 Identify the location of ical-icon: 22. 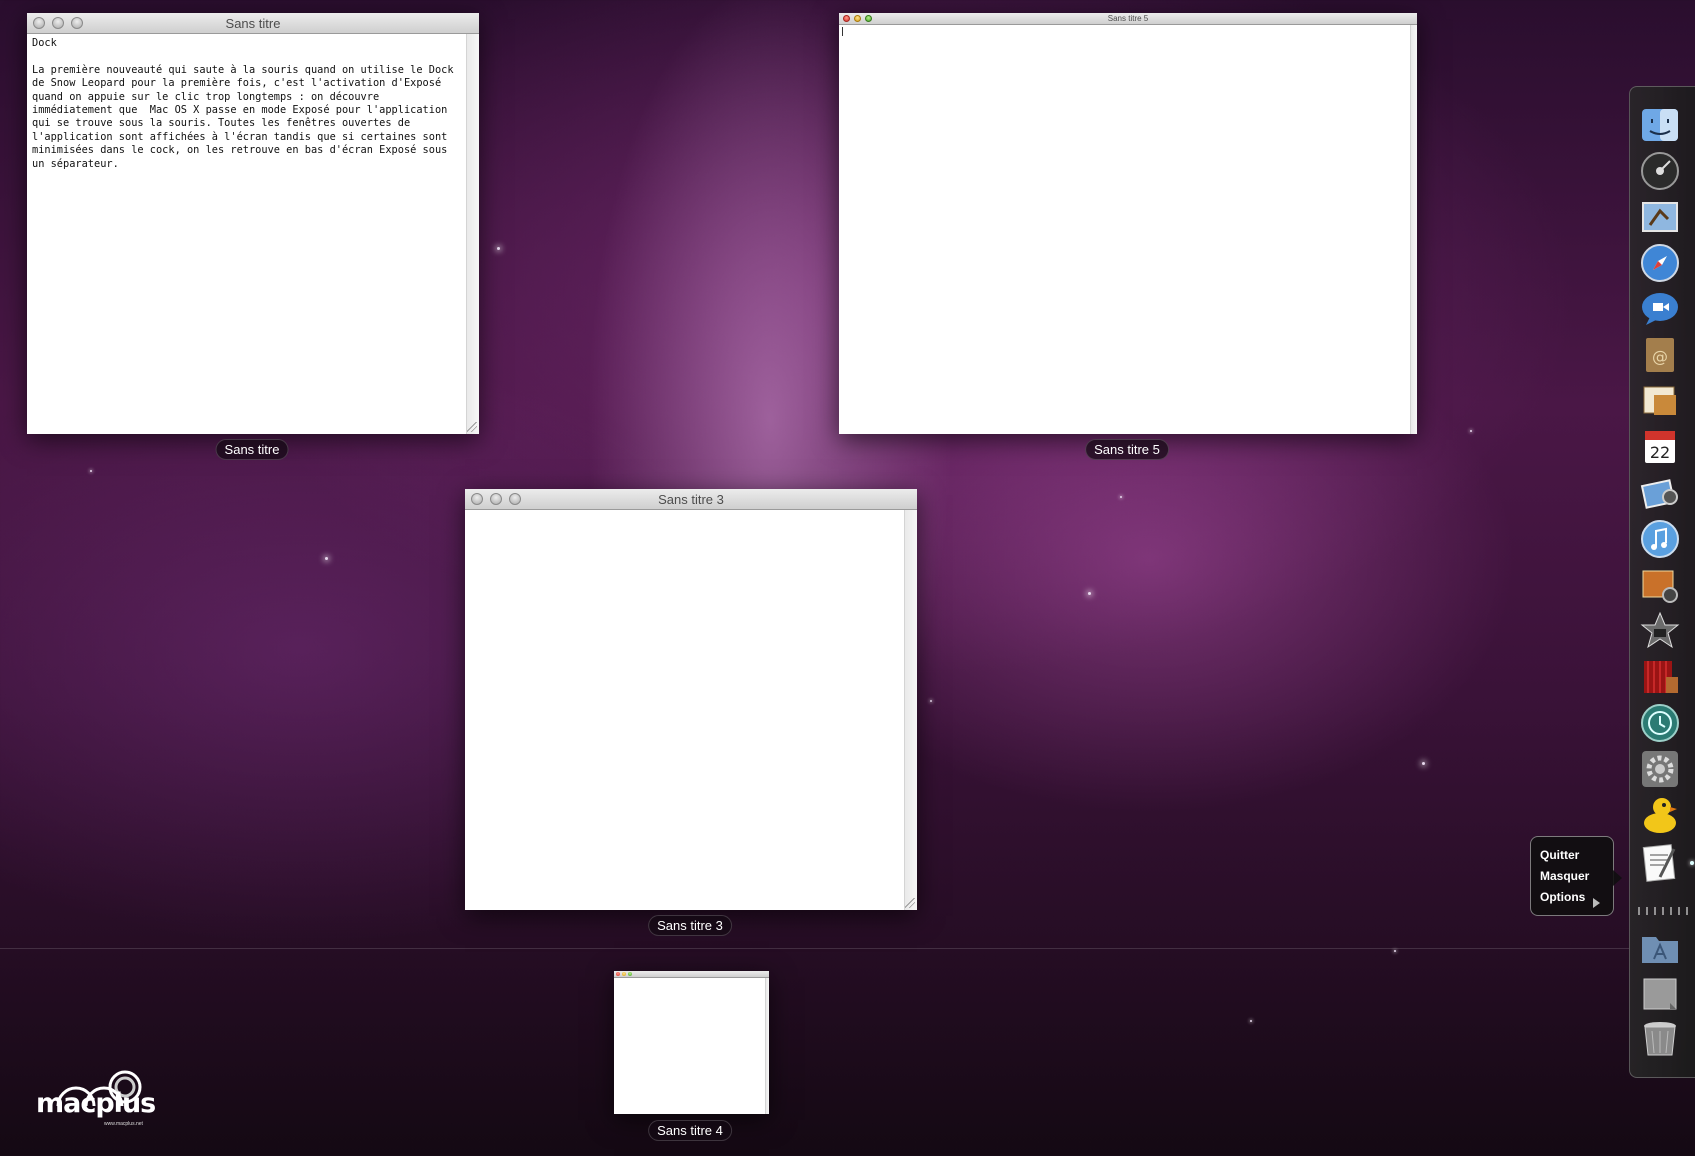
(1660, 447).